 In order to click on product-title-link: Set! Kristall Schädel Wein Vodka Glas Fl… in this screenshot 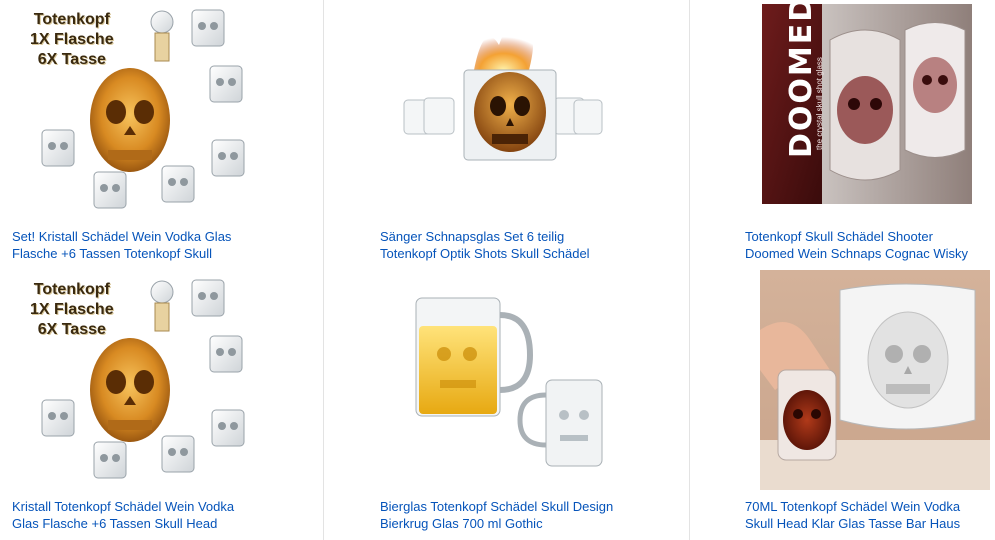, I will do `click(162, 245)`.